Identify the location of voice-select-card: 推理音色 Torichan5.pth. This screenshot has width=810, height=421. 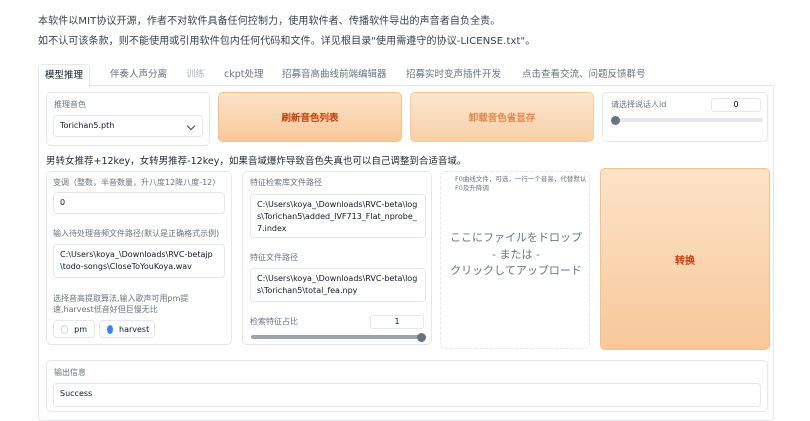
(128, 119).